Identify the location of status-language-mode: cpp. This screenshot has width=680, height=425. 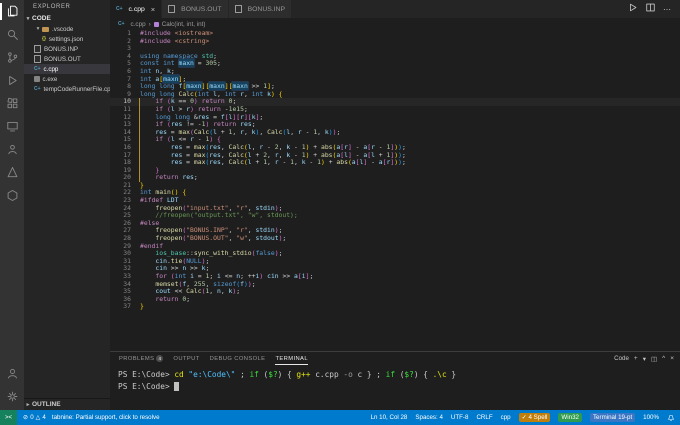
(506, 417).